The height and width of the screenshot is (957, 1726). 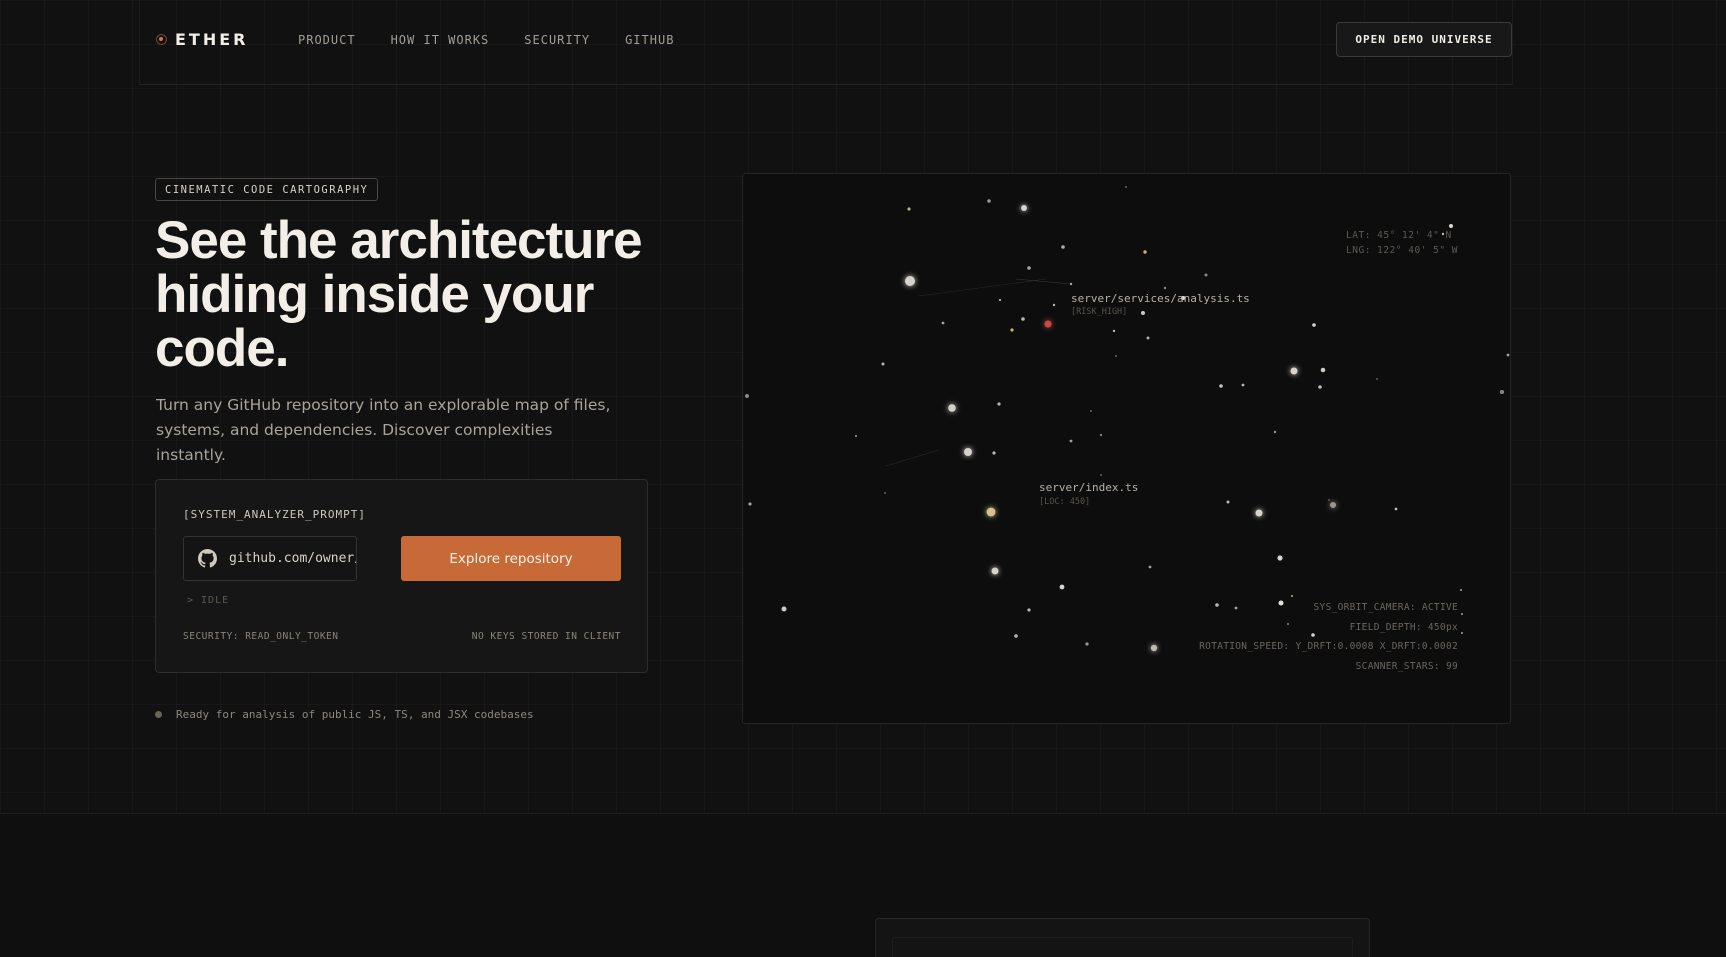 What do you see at coordinates (261, 636) in the screenshot?
I see `security-note: SECURITY: READ_ONLY_TOKEN` at bounding box center [261, 636].